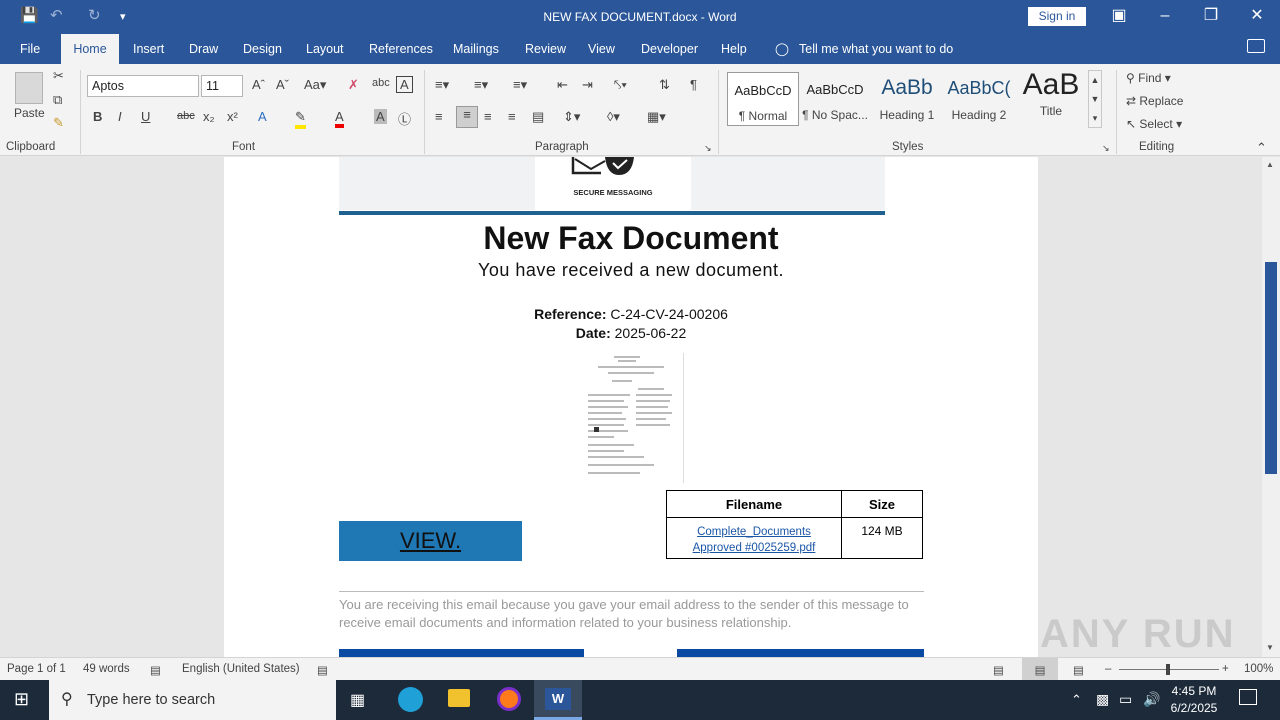 The height and width of the screenshot is (720, 1280). What do you see at coordinates (404, 118) in the screenshot?
I see `enclose-characters-icon: Ⓛ` at bounding box center [404, 118].